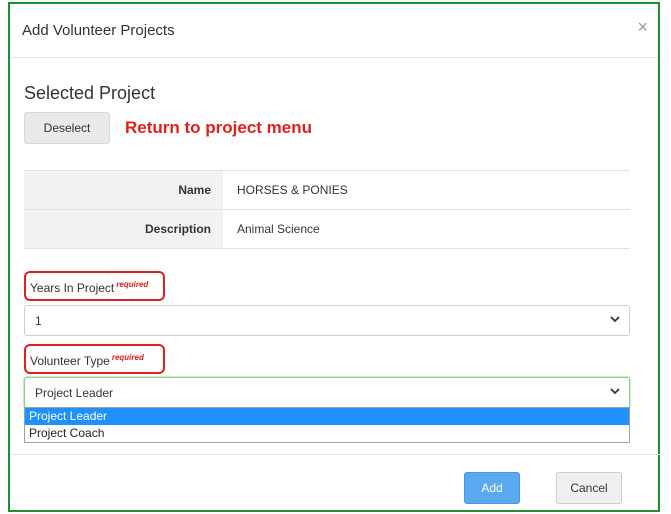 The height and width of the screenshot is (514, 671). What do you see at coordinates (38, 321) in the screenshot?
I see `years-select-value: 1` at bounding box center [38, 321].